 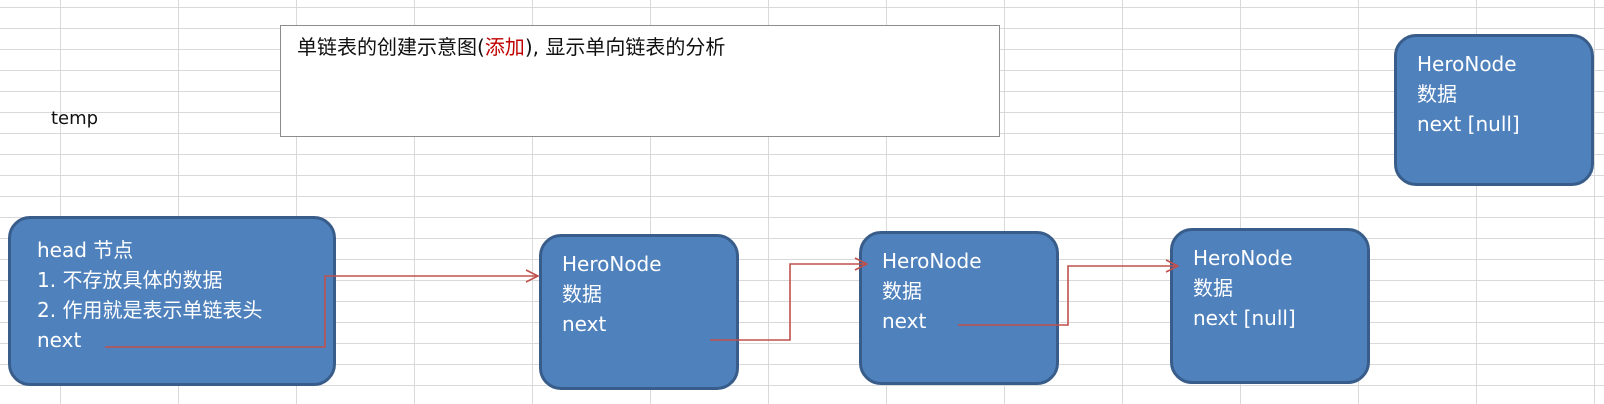 I want to click on hero-node-3: HeroNode 数据 next [null], so click(x=1270, y=306).